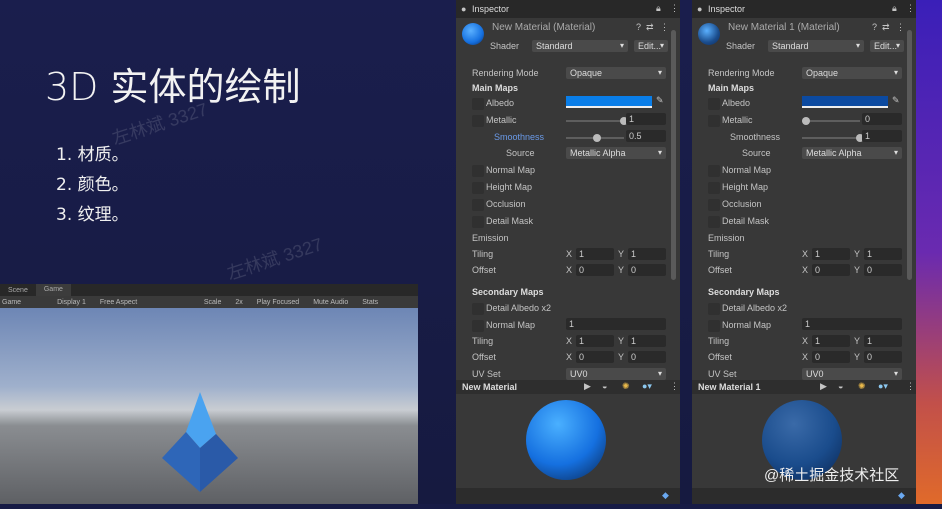 Image resolution: width=942 pixels, height=509 pixels. Describe the element at coordinates (621, 254) in the screenshot. I see `y-label: Y` at that location.